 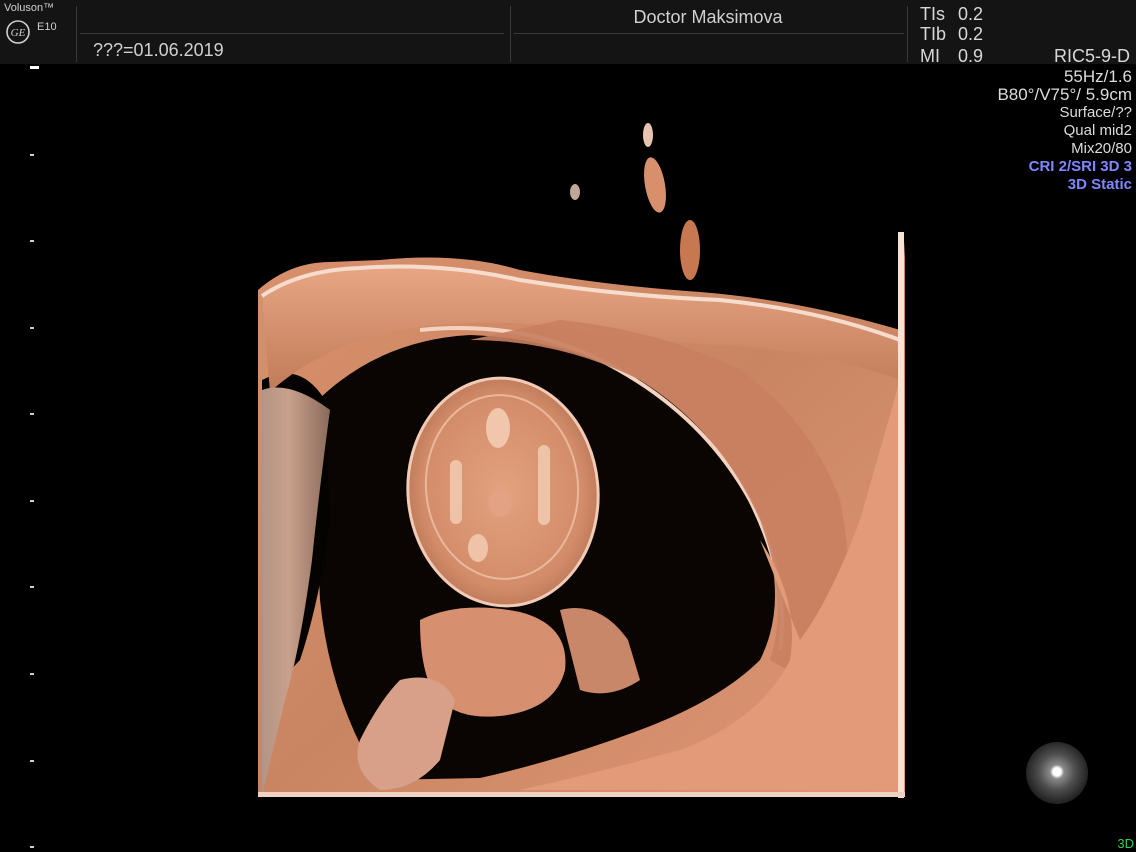 I want to click on safety-index-mi: MI 0.9, so click(x=951, y=56).